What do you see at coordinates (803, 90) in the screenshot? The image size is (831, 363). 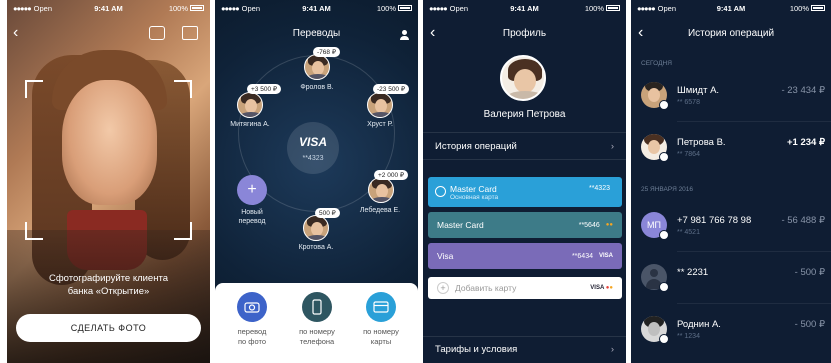 I see `operation-amount: - 23 434 ₽` at bounding box center [803, 90].